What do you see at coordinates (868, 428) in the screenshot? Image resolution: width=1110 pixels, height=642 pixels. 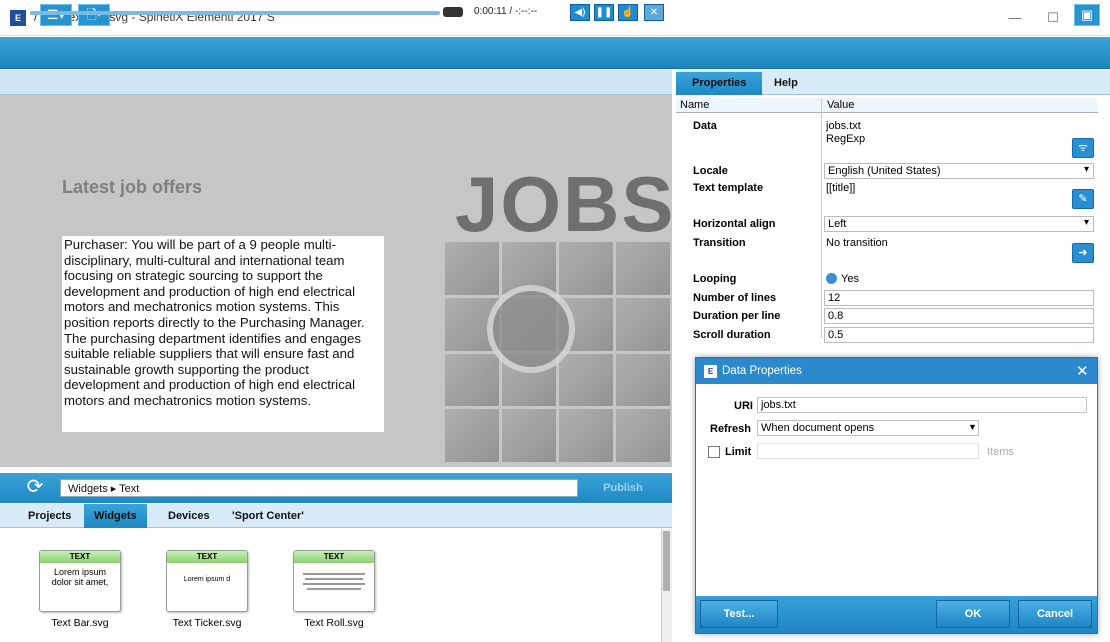 I see `refresh-select: When document opens` at bounding box center [868, 428].